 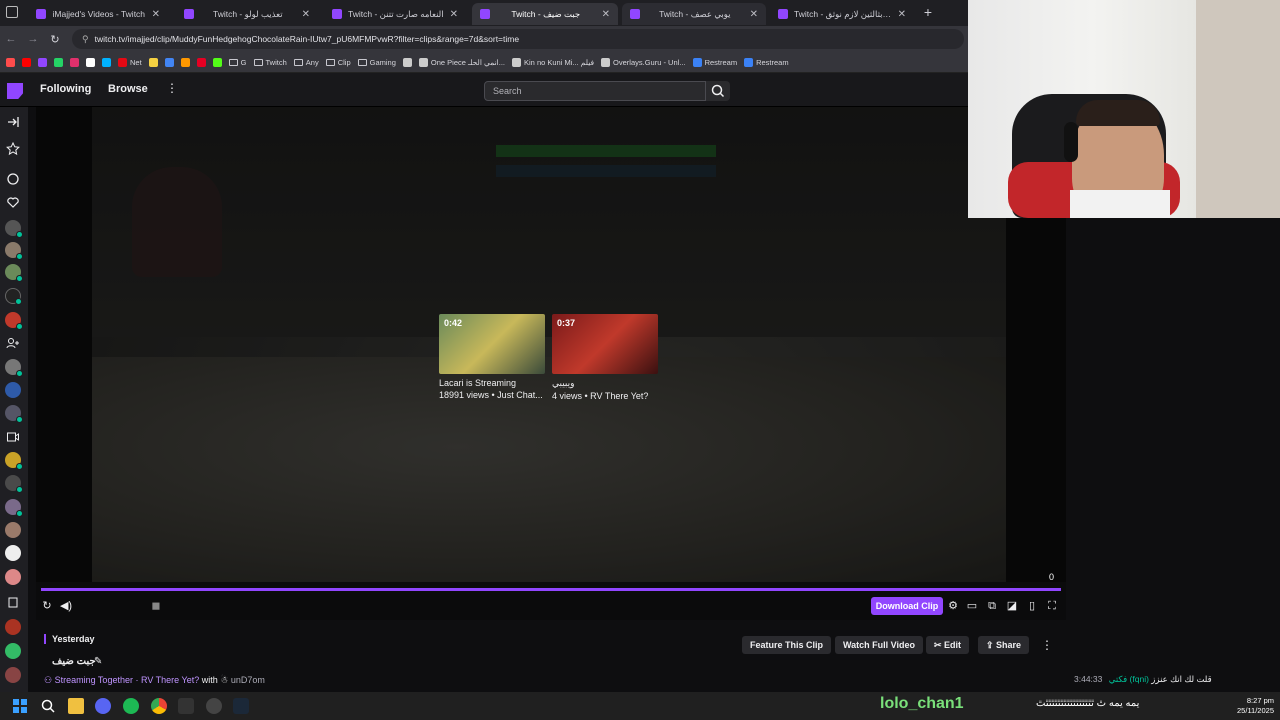 I want to click on volume-slider-thumb: ◼, so click(x=156, y=606).